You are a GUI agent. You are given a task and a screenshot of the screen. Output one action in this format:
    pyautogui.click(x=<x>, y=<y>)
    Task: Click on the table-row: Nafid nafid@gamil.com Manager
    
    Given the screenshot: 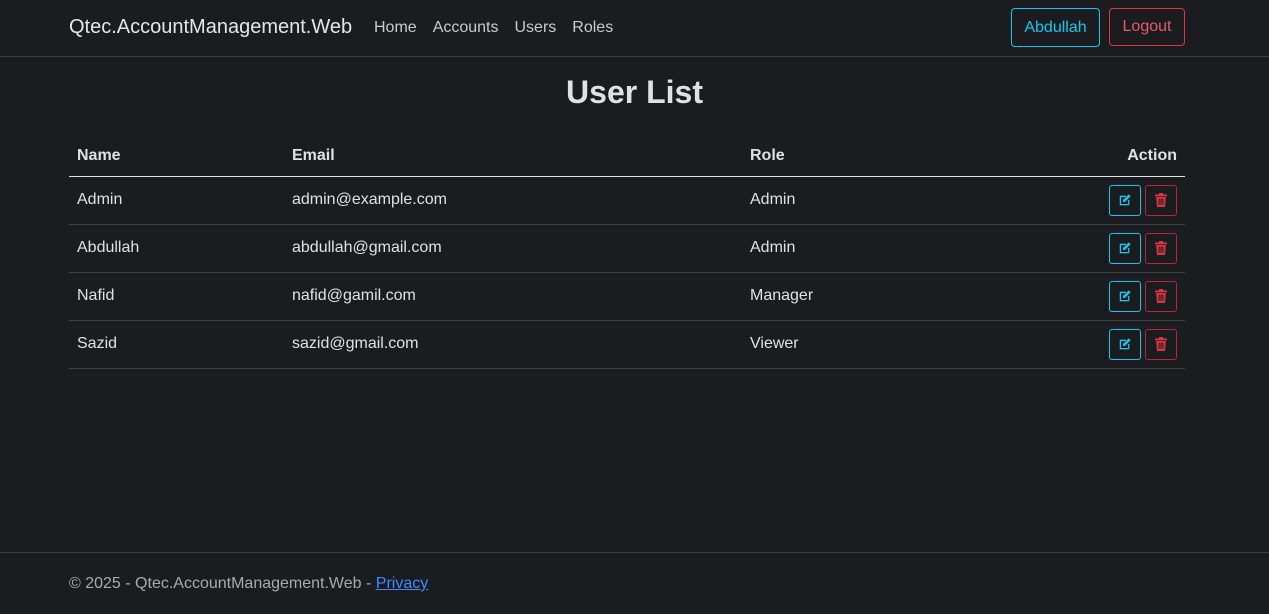 What is the action you would take?
    pyautogui.click(x=627, y=296)
    